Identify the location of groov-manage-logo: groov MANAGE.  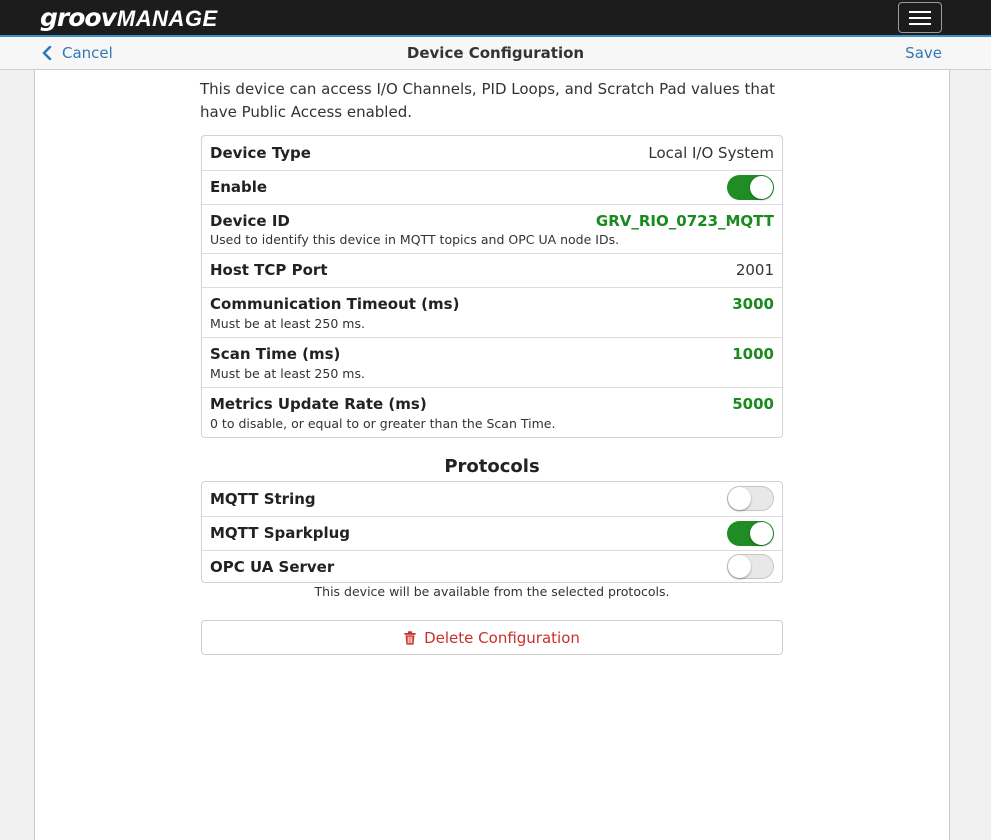
(129, 17).